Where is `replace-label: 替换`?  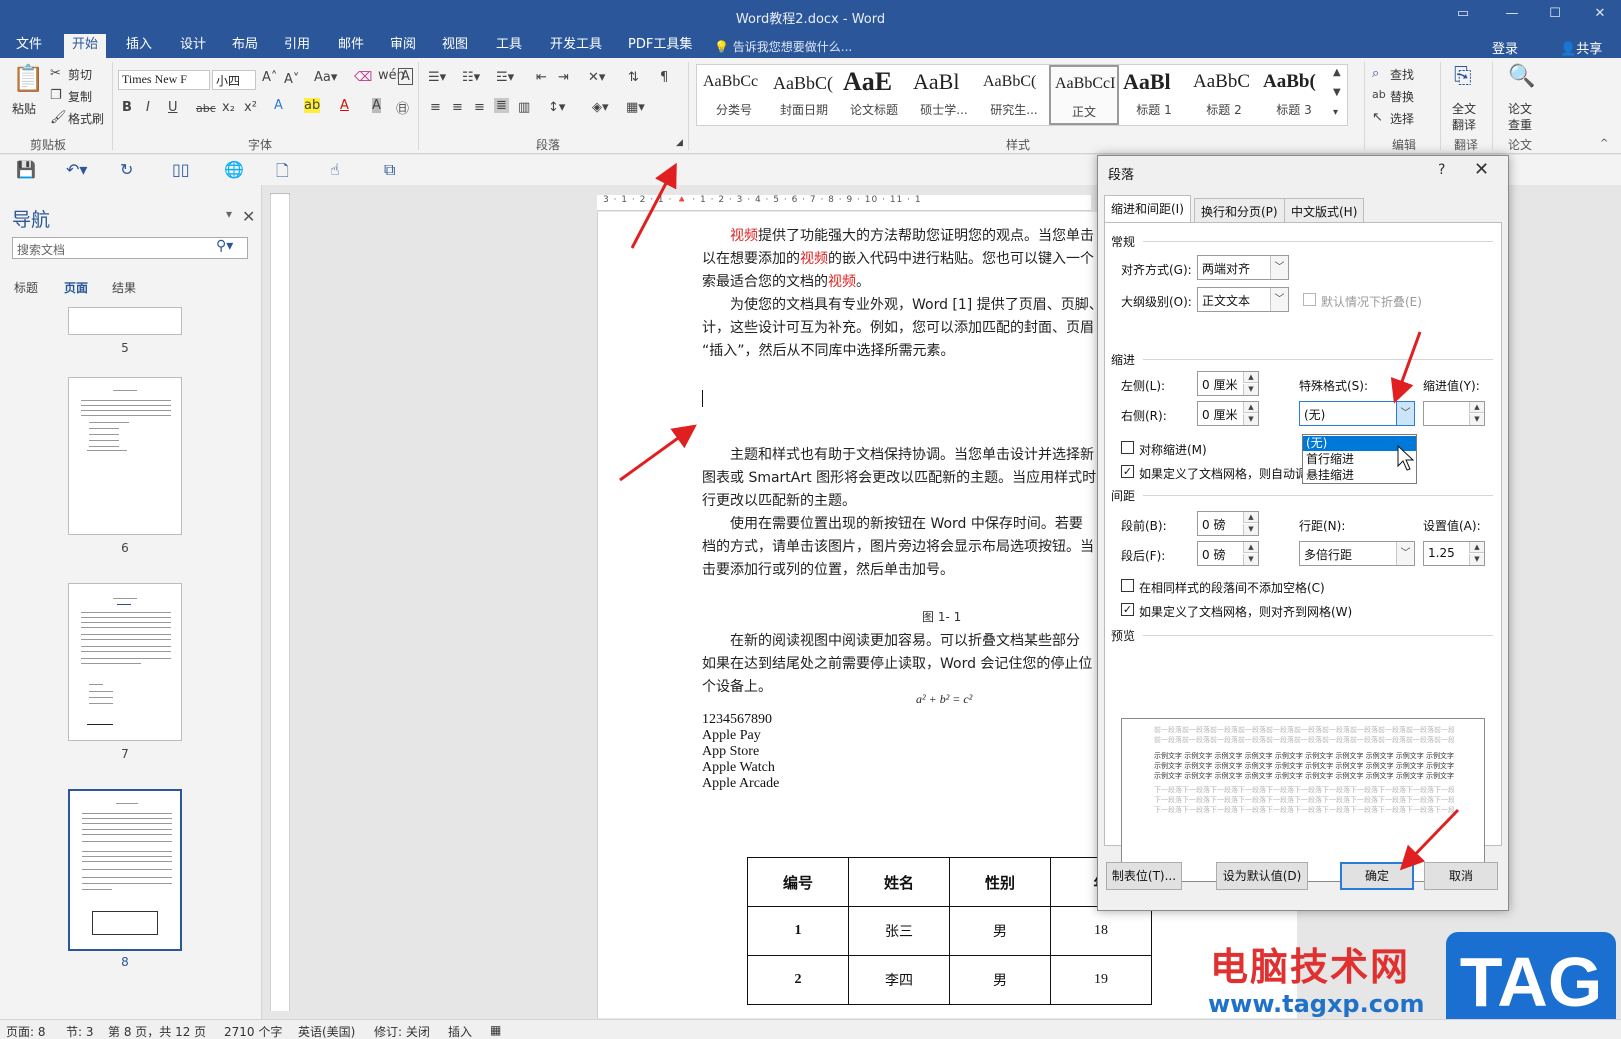 replace-label: 替换 is located at coordinates (1402, 96).